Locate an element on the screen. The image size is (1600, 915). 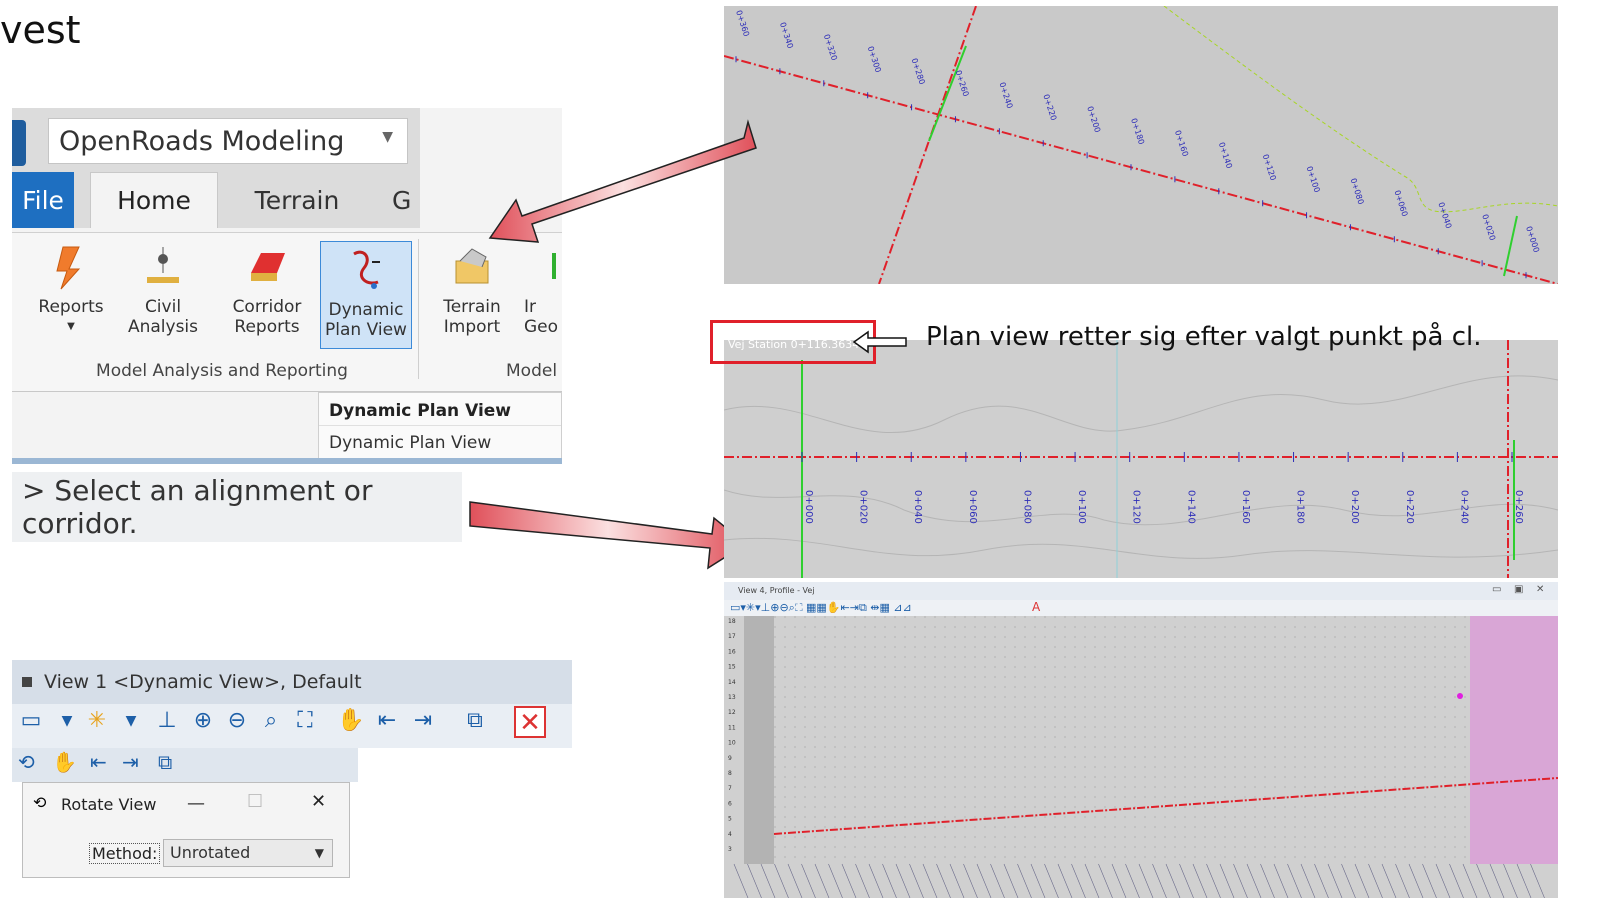
y-tick-label: 4 is located at coordinates (730, 834).